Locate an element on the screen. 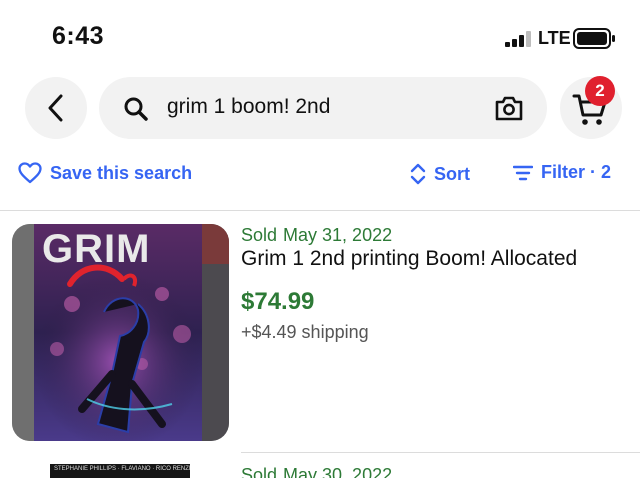 Image resolution: width=640 pixels, height=478 pixels. sold-status: Sold May 30, 2022 is located at coordinates (316, 471).